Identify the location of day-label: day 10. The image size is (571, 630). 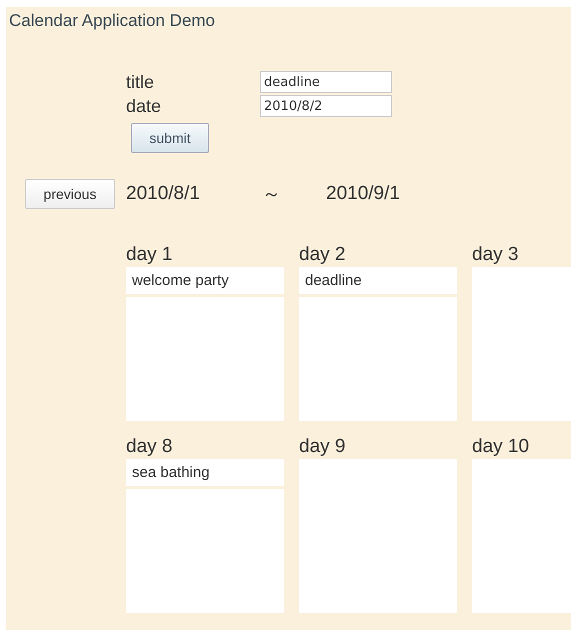
(501, 447).